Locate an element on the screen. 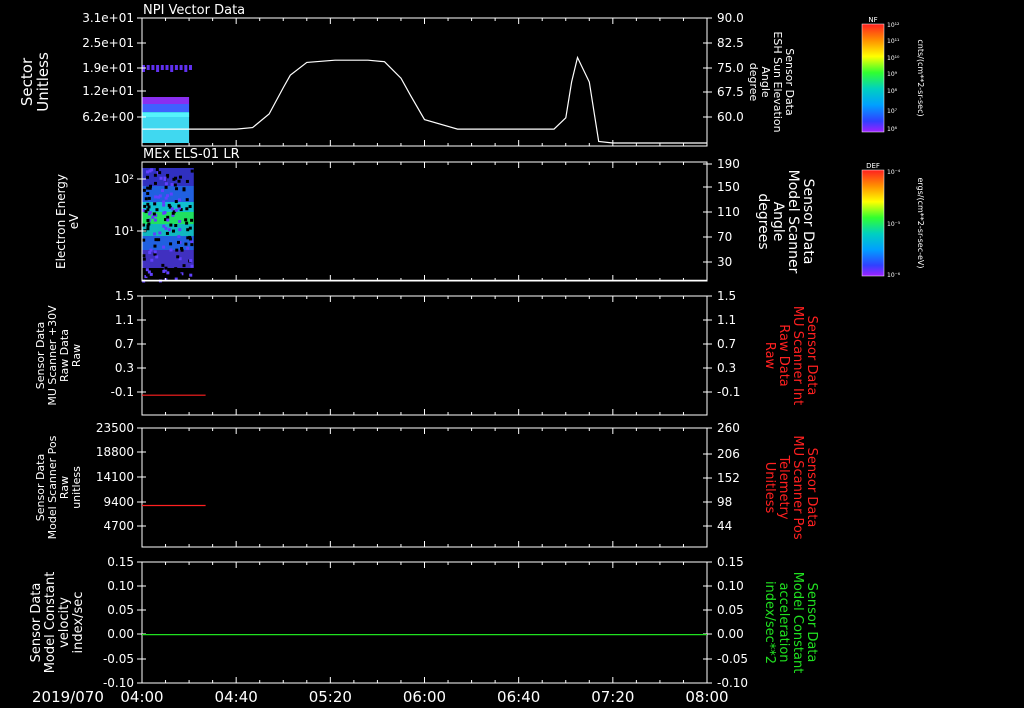 The width and height of the screenshot is (1024, 708). colorbar-tick-label: 10⁻⁴ is located at coordinates (894, 172).